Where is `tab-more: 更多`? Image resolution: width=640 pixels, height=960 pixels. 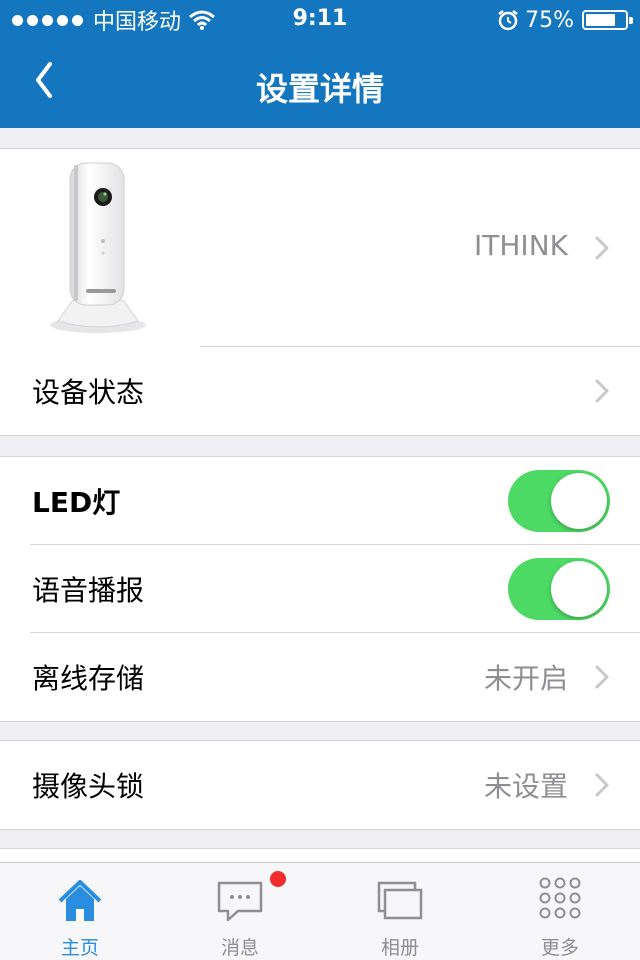
tab-more: 更多 is located at coordinates (560, 911).